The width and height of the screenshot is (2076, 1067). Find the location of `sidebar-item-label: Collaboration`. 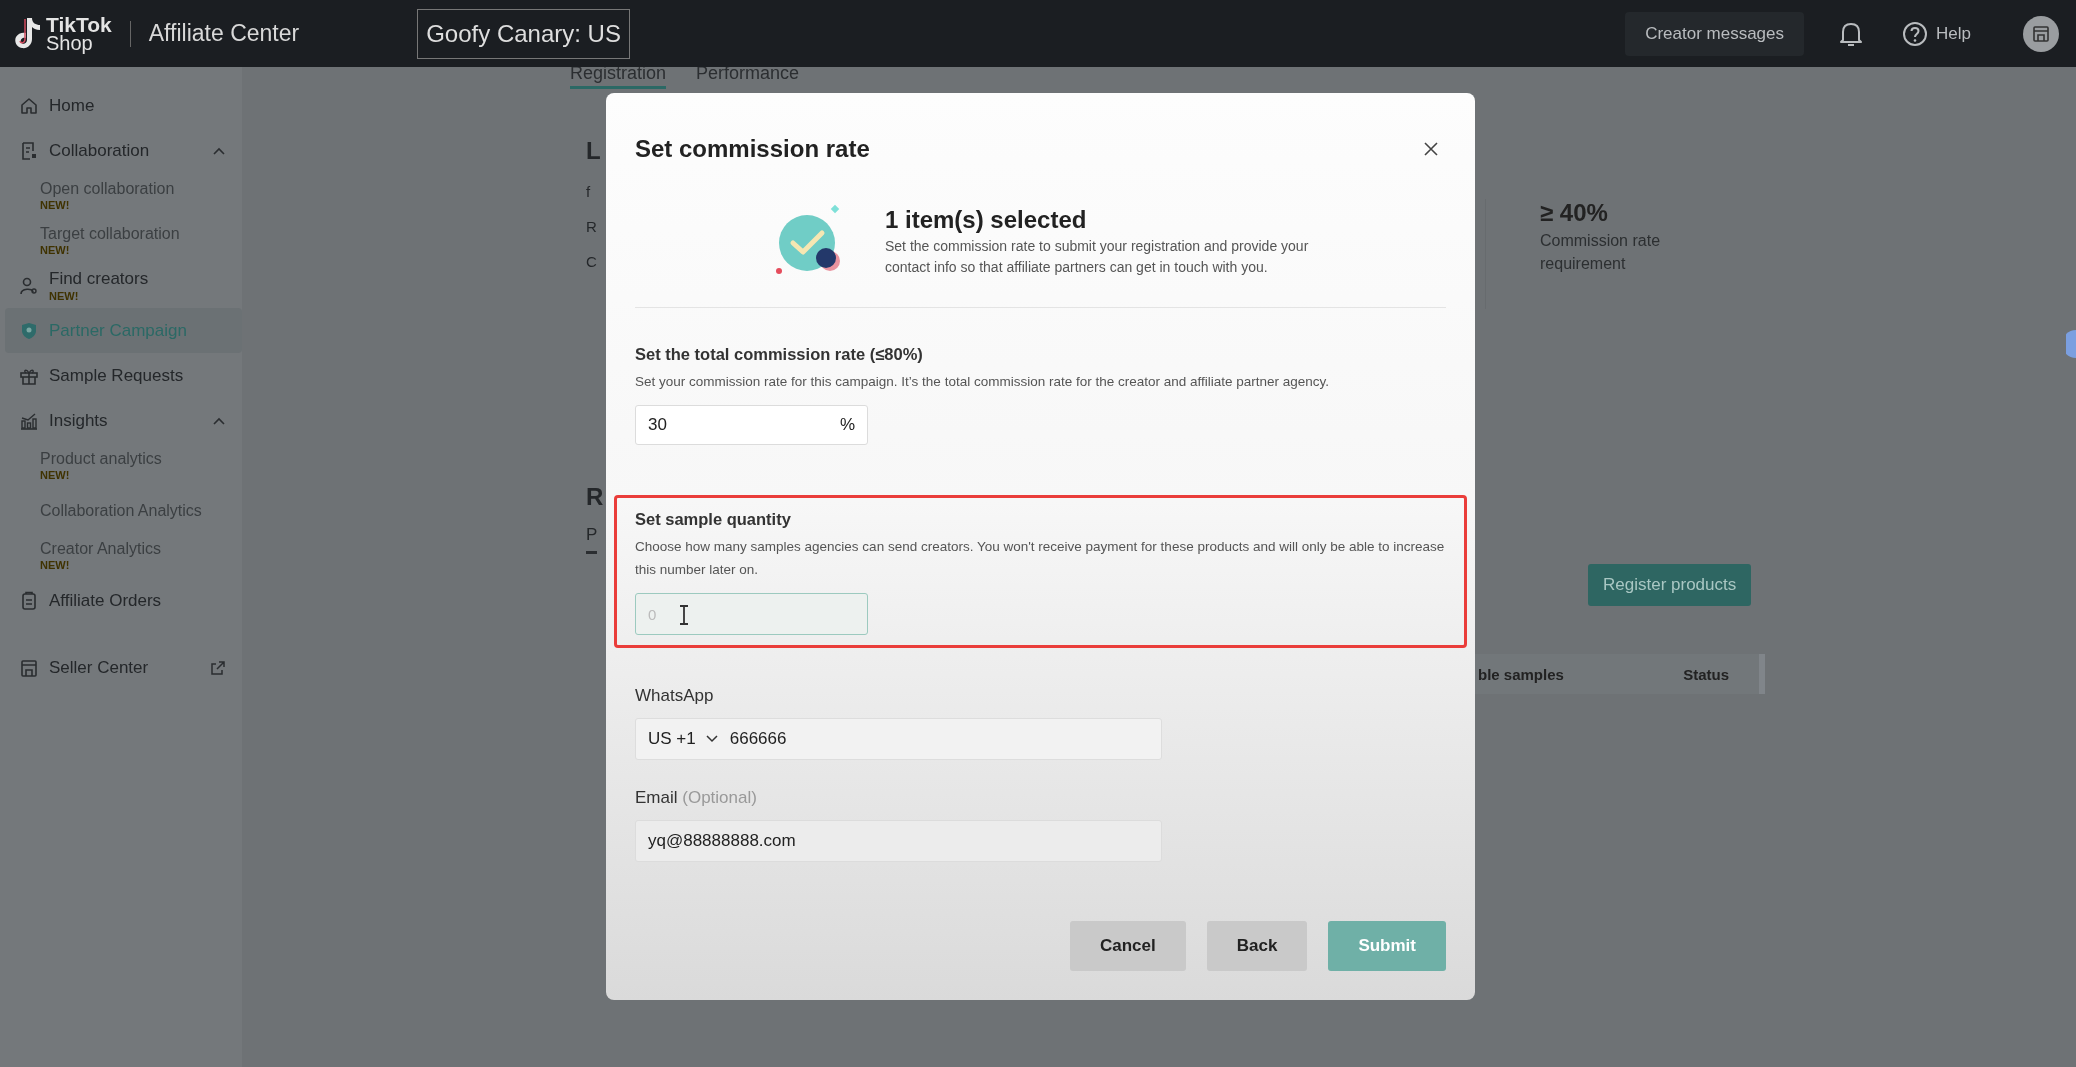

sidebar-item-label: Collaboration is located at coordinates (99, 150).